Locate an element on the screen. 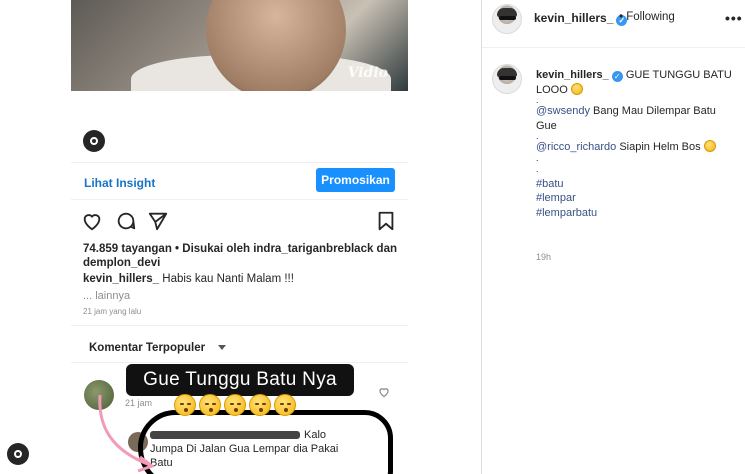  sticker-caption: Gue Tunggu Batu Nya is located at coordinates (240, 380).